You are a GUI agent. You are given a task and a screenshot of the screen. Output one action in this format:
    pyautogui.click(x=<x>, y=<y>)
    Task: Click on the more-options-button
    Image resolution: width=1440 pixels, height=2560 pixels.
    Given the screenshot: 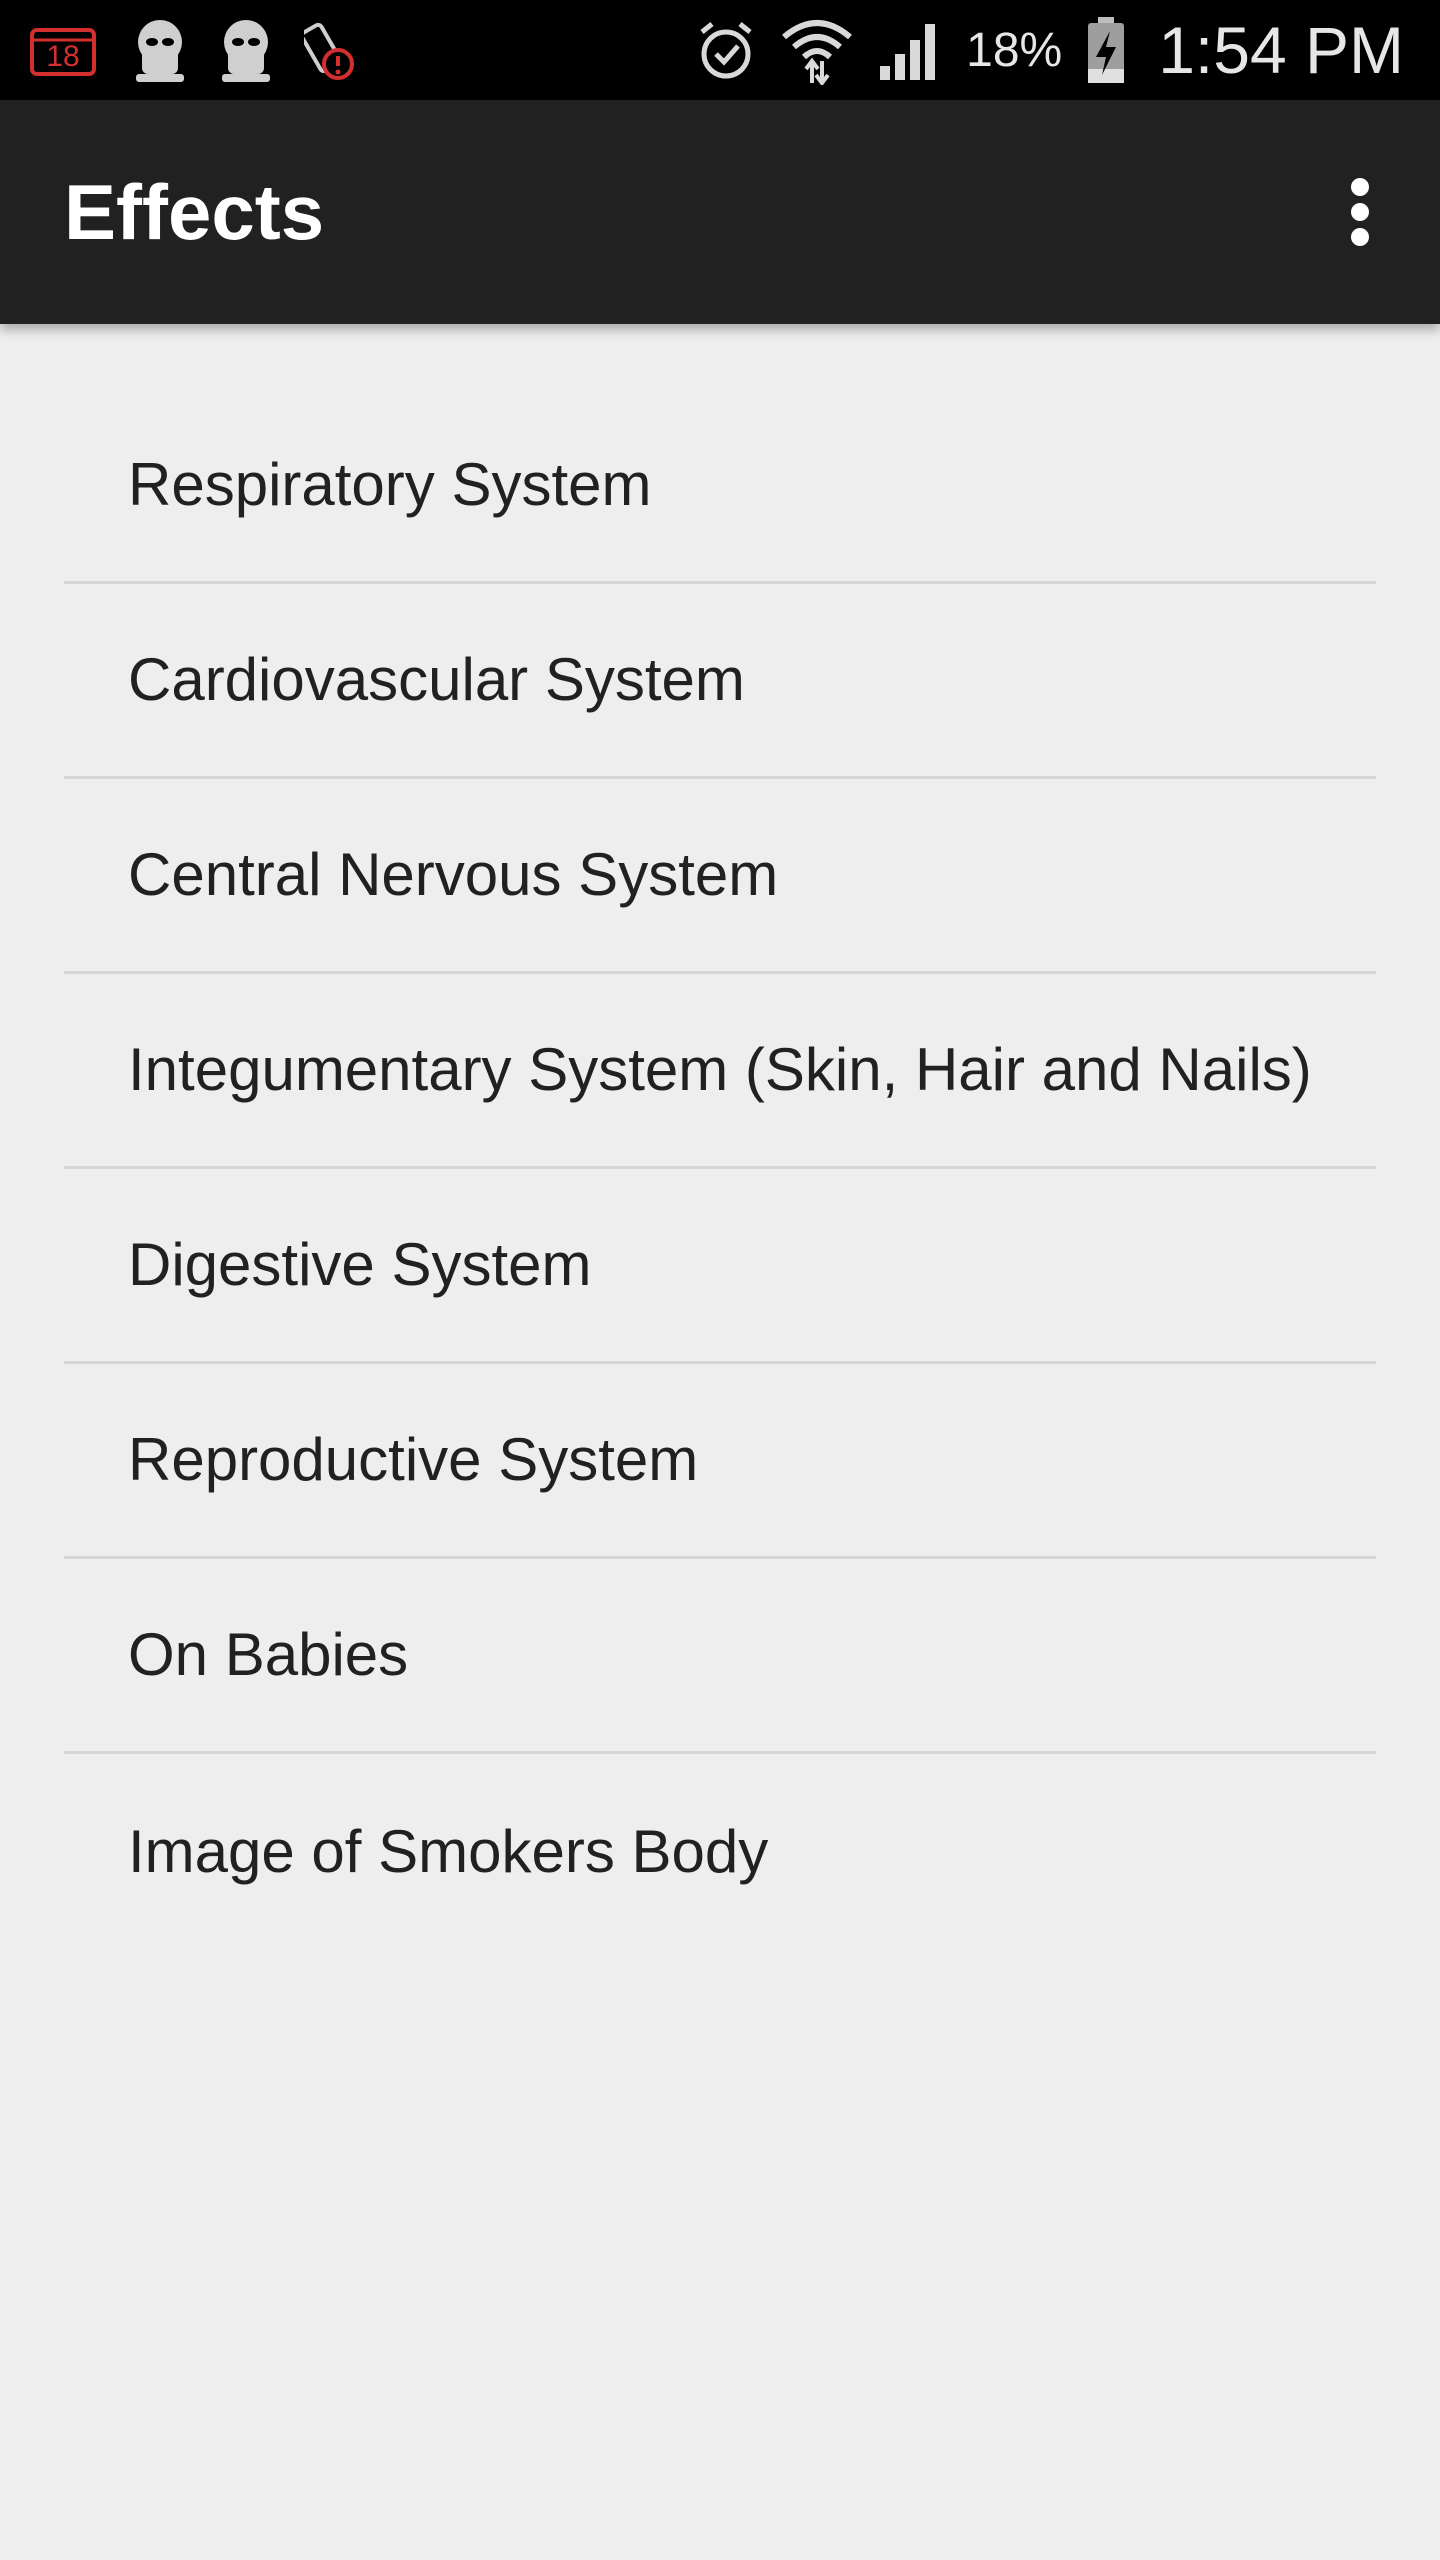 What is the action you would take?
    pyautogui.click(x=1360, y=212)
    